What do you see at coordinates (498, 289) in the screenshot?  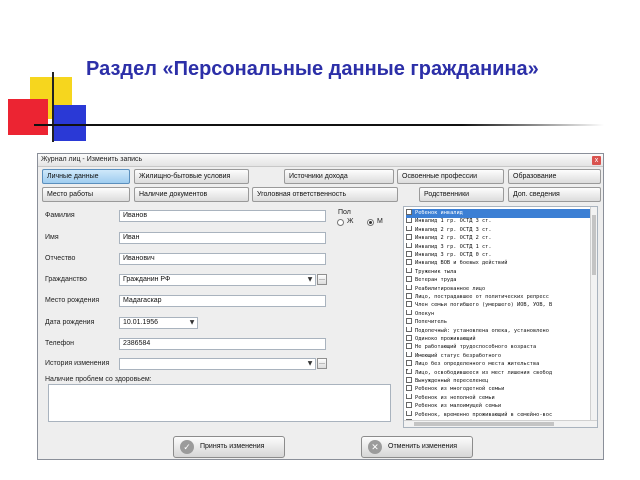 I see `checklist-item: Реабилитированное лицо` at bounding box center [498, 289].